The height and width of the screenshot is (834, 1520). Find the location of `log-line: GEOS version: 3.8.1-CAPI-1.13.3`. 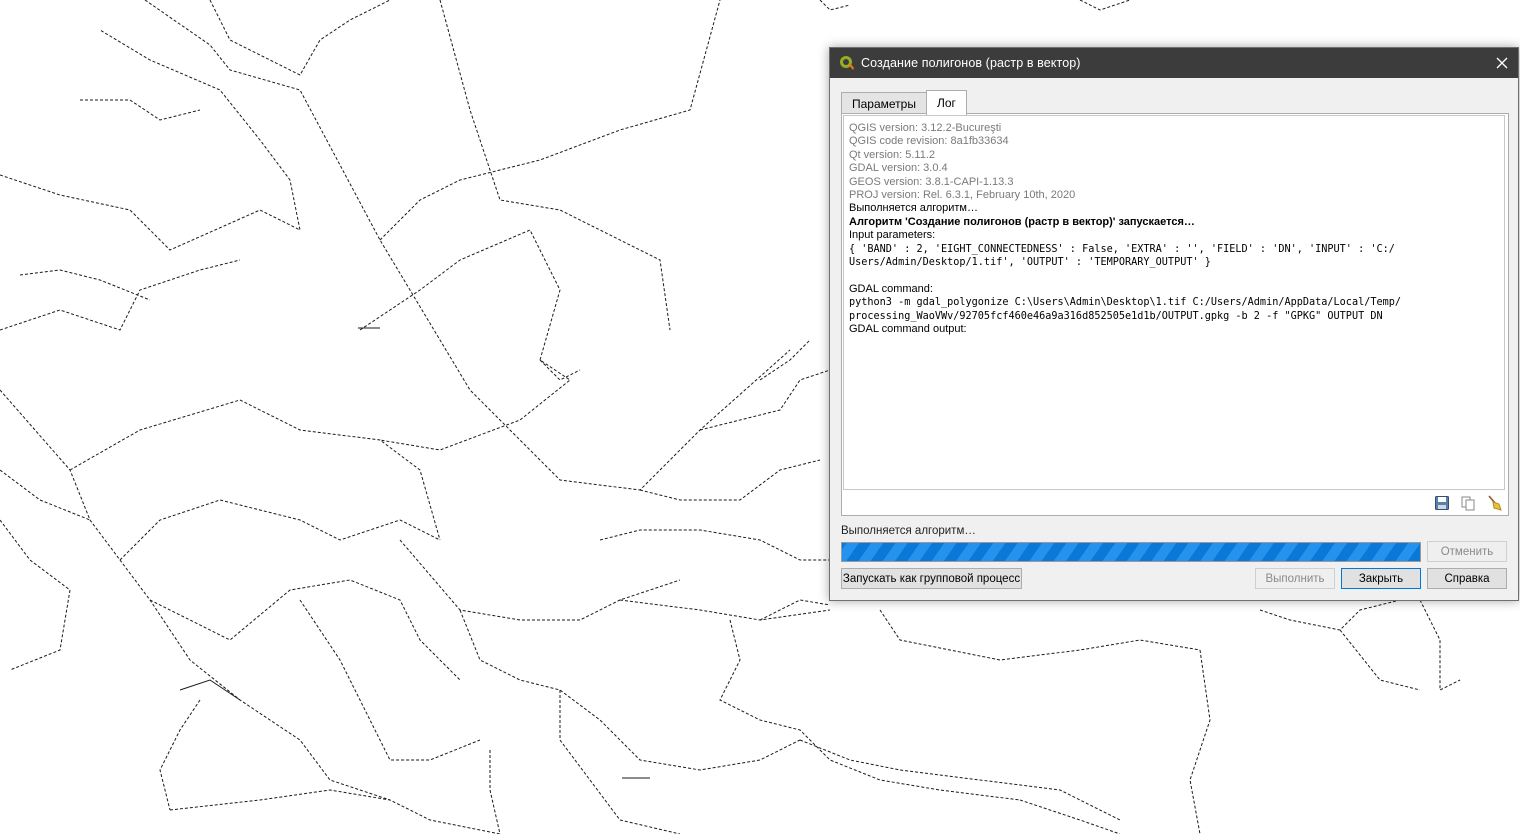

log-line: GEOS version: 3.8.1-CAPI-1.13.3 is located at coordinates (931, 181).